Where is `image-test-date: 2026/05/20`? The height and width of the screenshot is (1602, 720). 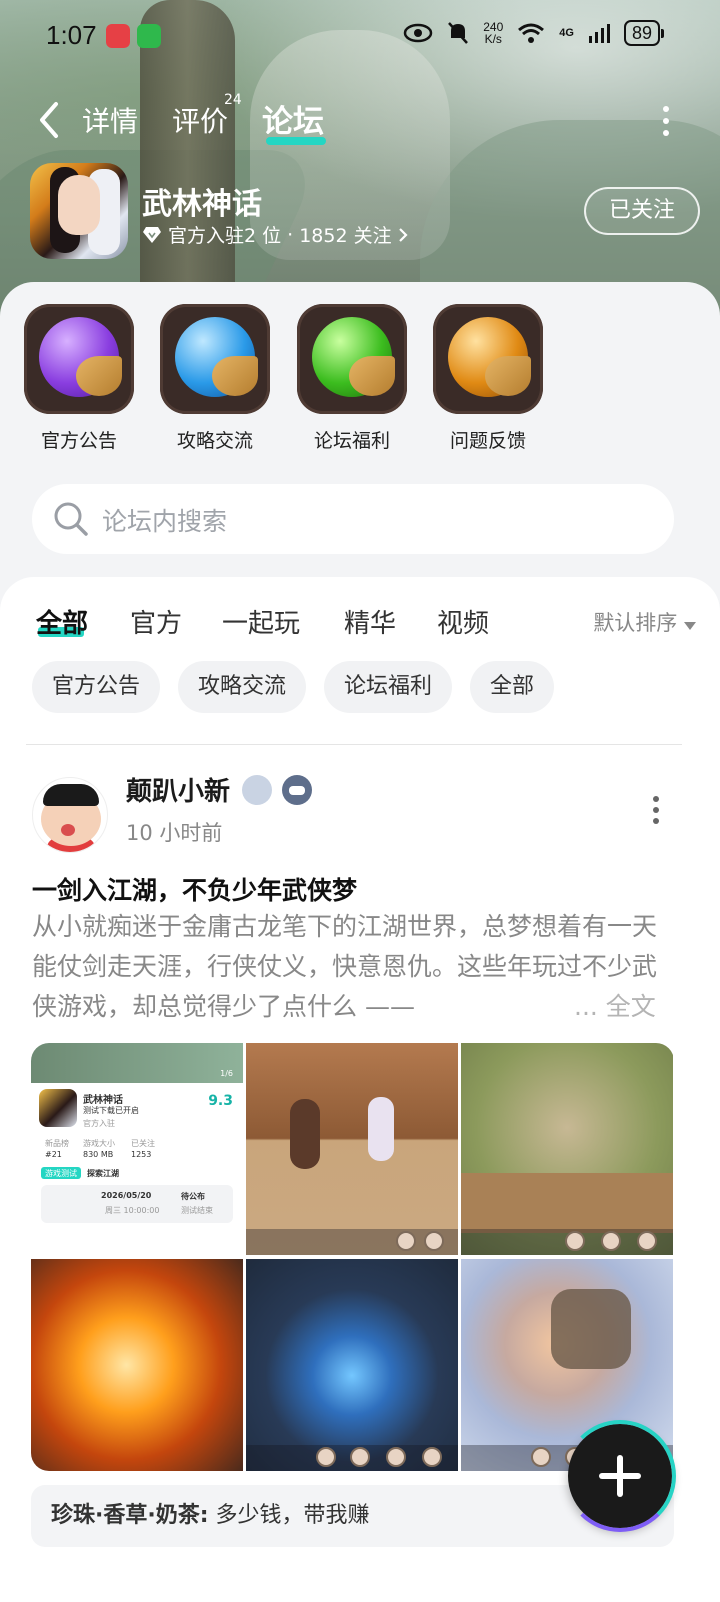
image-test-date: 2026/05/20 is located at coordinates (126, 1195).